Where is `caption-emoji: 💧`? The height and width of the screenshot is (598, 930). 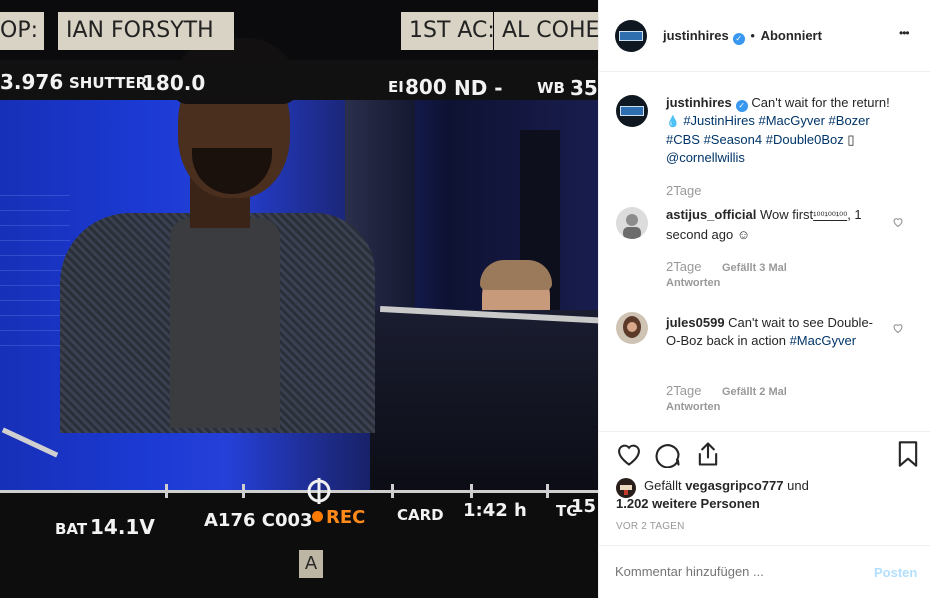 caption-emoji: 💧 is located at coordinates (673, 122).